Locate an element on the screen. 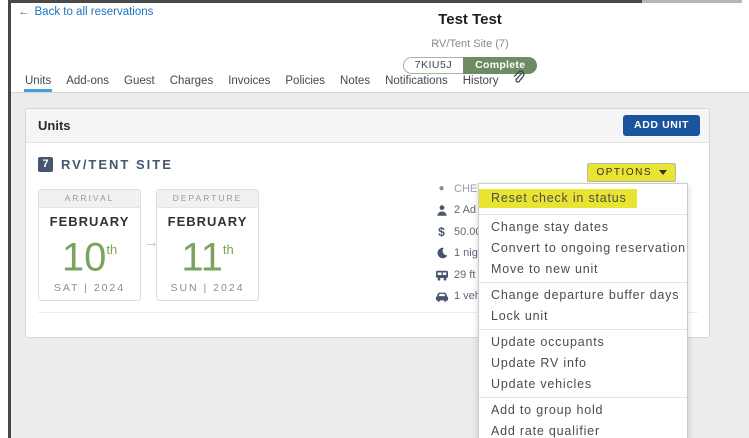 Image resolution: width=749 pixels, height=438 pixels. arrival-month: FEBRUARY is located at coordinates (89, 221).